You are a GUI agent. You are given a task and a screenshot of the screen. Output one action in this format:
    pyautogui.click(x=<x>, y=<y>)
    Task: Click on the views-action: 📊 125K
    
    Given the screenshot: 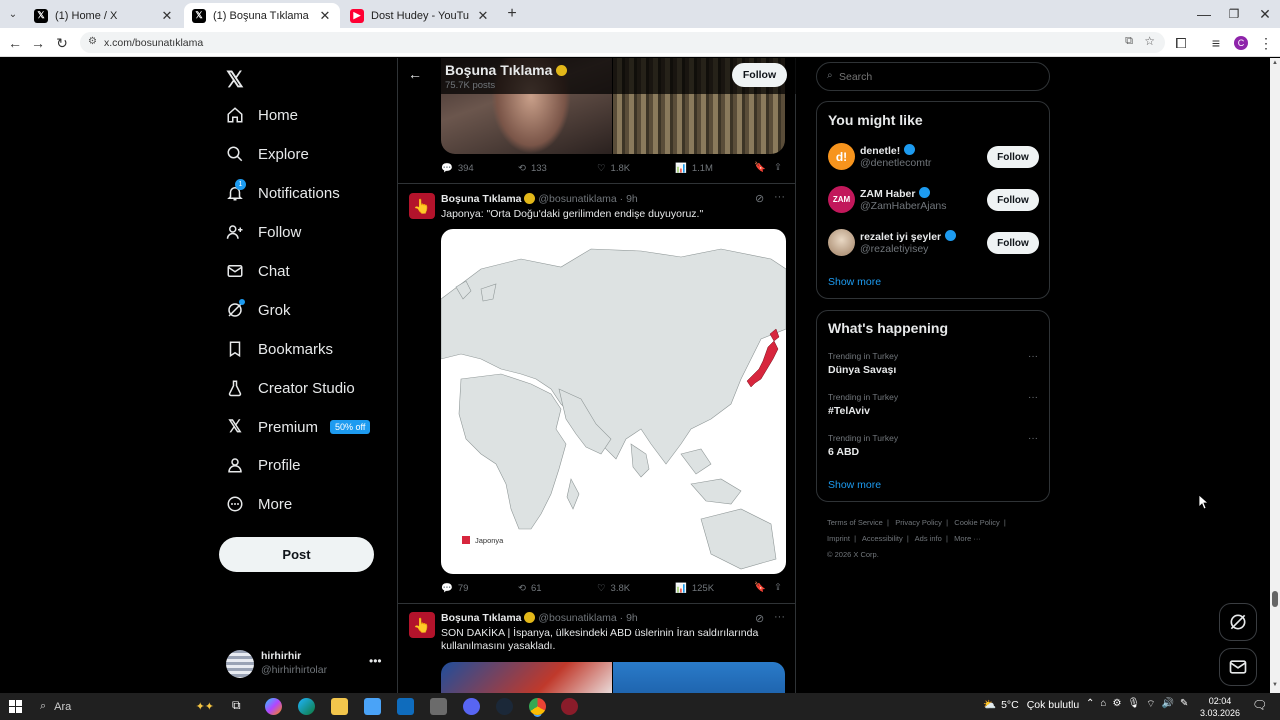 What is the action you would take?
    pyautogui.click(x=694, y=588)
    